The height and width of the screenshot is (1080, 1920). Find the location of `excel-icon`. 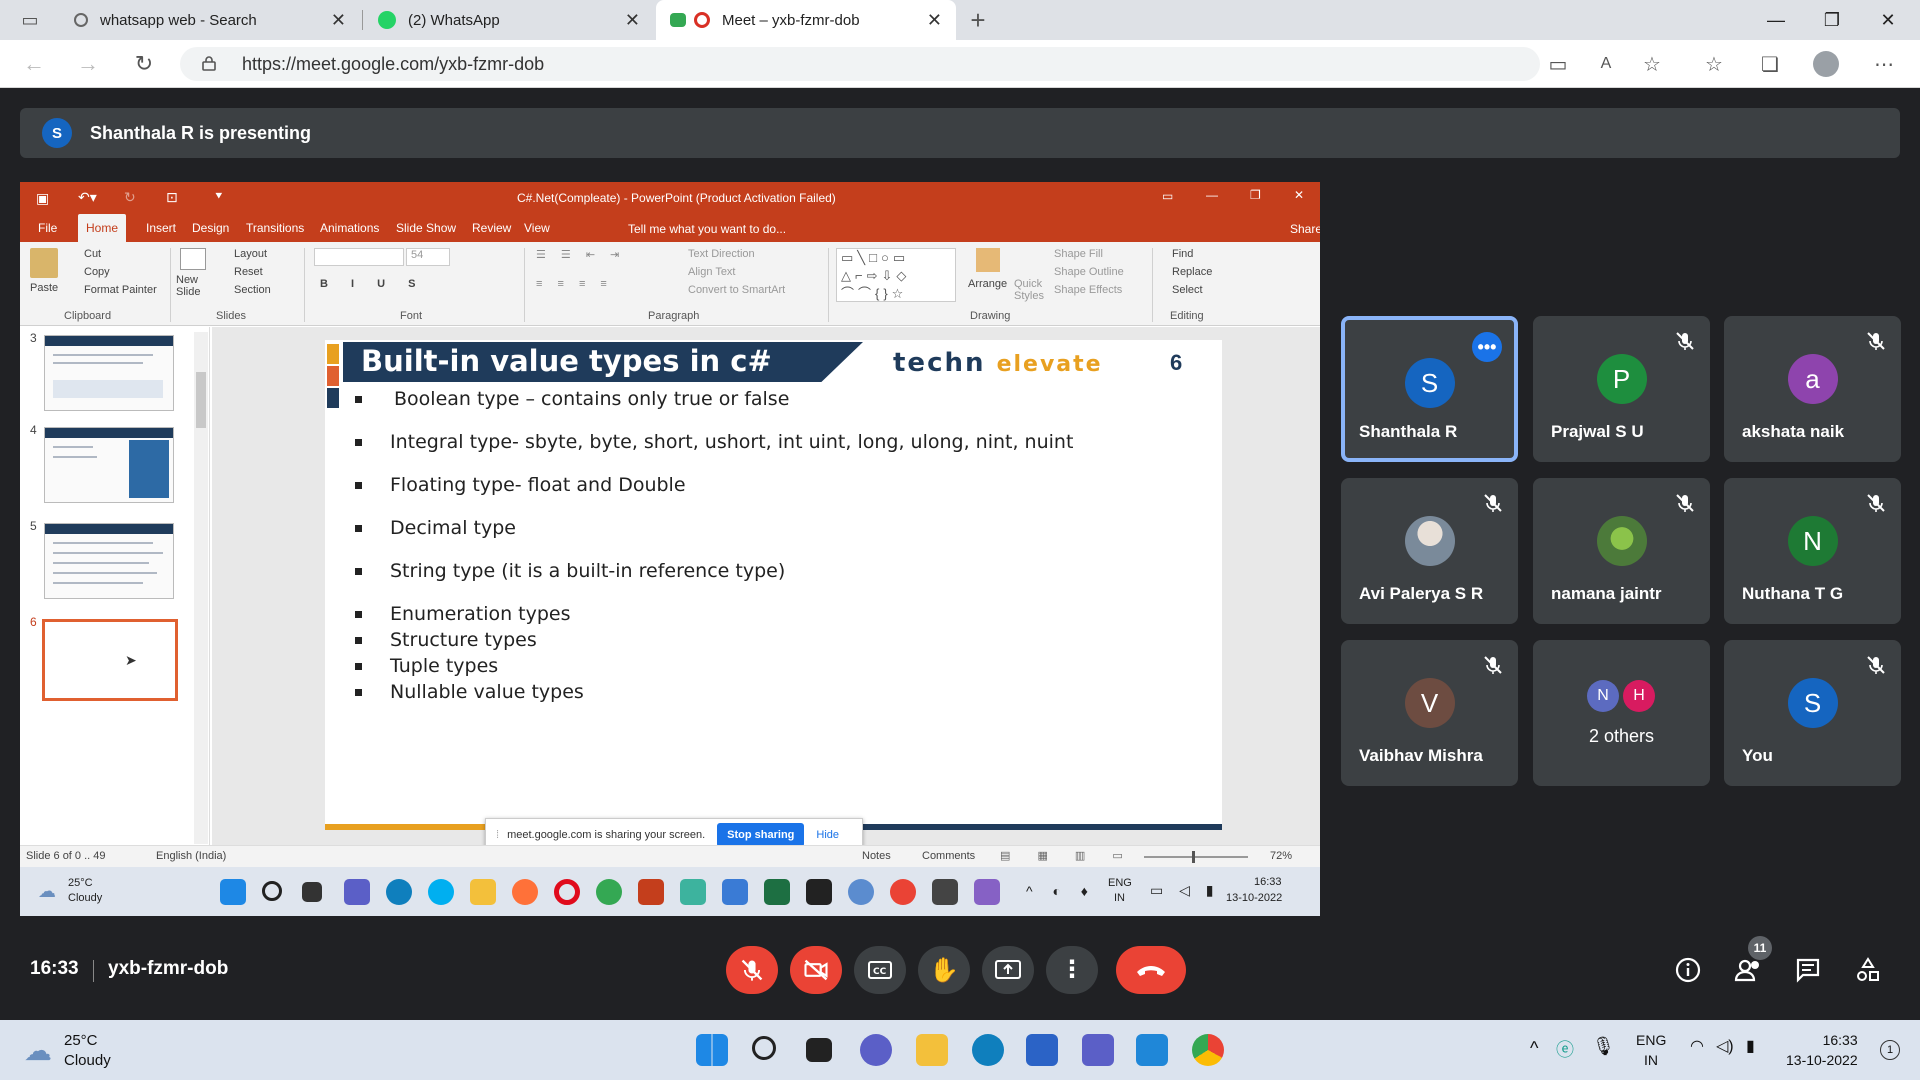

excel-icon is located at coordinates (777, 892).